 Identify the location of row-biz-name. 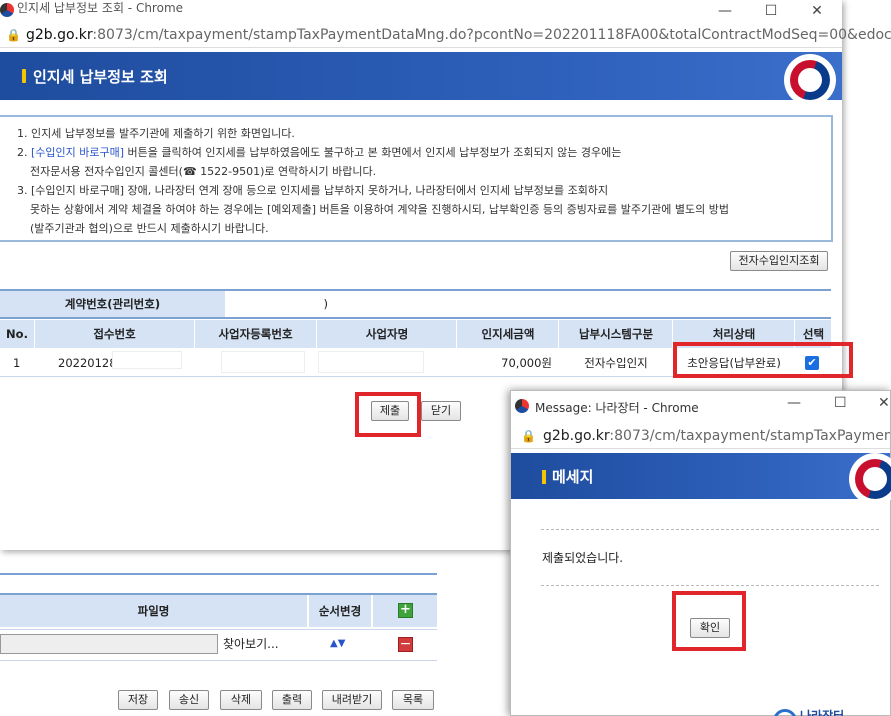
(371, 362).